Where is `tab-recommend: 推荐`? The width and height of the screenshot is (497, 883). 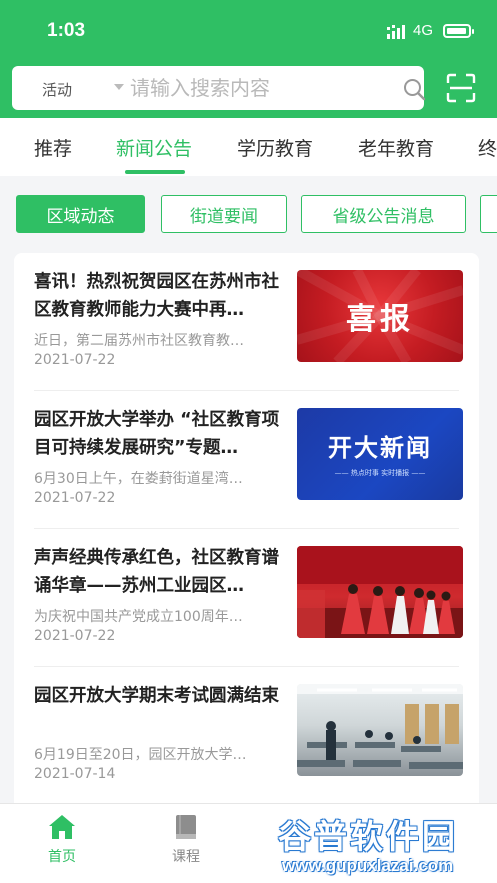 tab-recommend: 推荐 is located at coordinates (53, 147).